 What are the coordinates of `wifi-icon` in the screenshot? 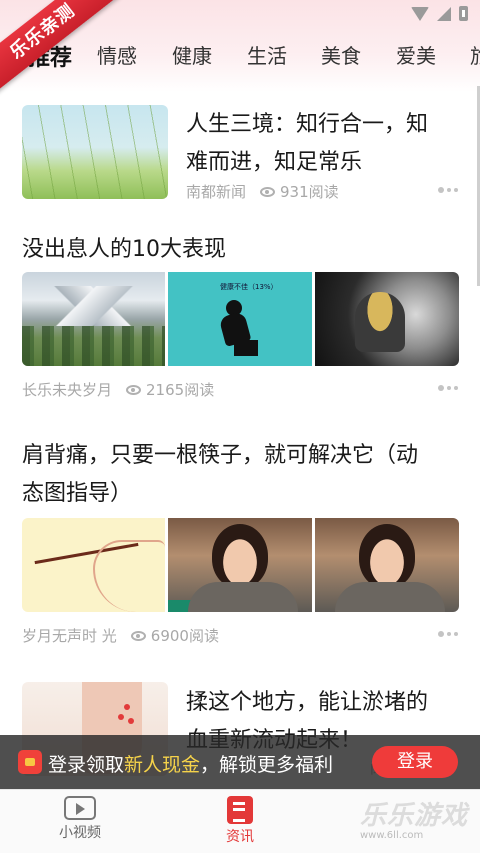 It's located at (420, 13).